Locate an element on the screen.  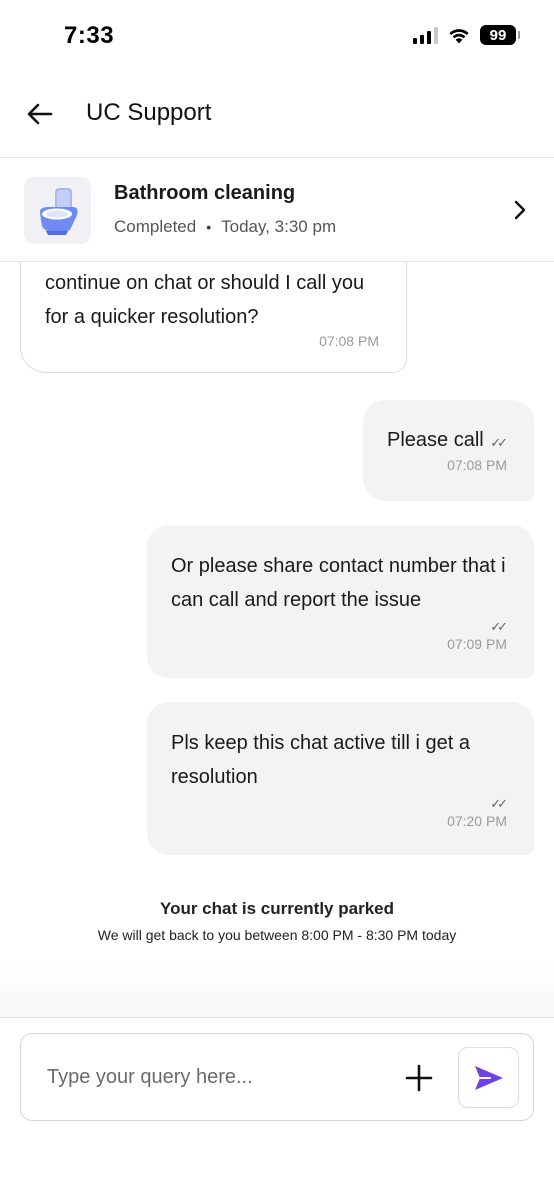
toilet-icon is located at coordinates (58, 211).